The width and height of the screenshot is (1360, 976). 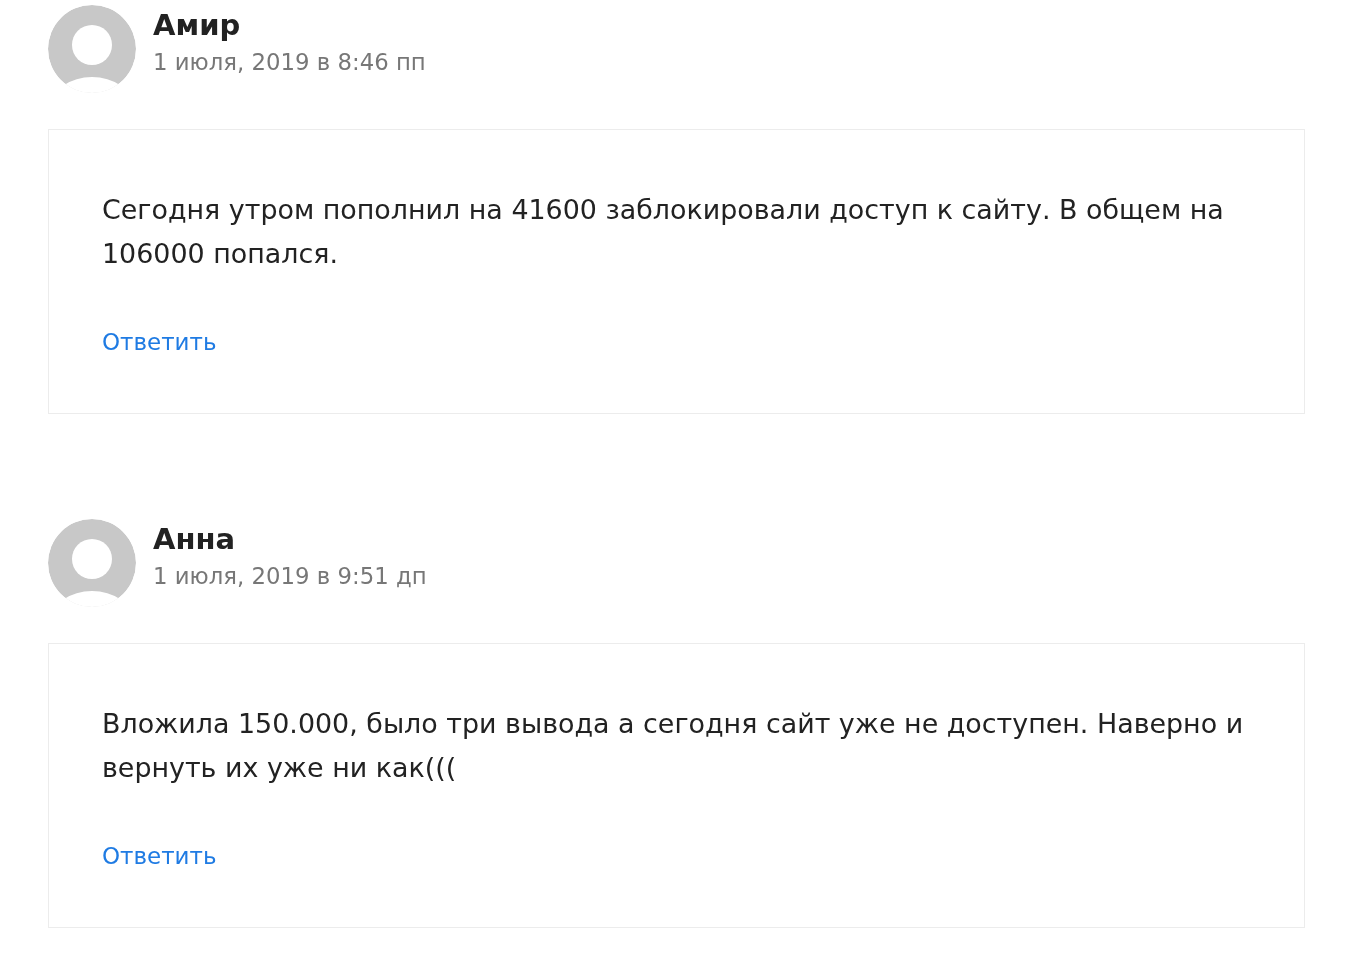 What do you see at coordinates (290, 576) in the screenshot?
I see `comment-date: 1 июля, 2019 в 9:51 дп` at bounding box center [290, 576].